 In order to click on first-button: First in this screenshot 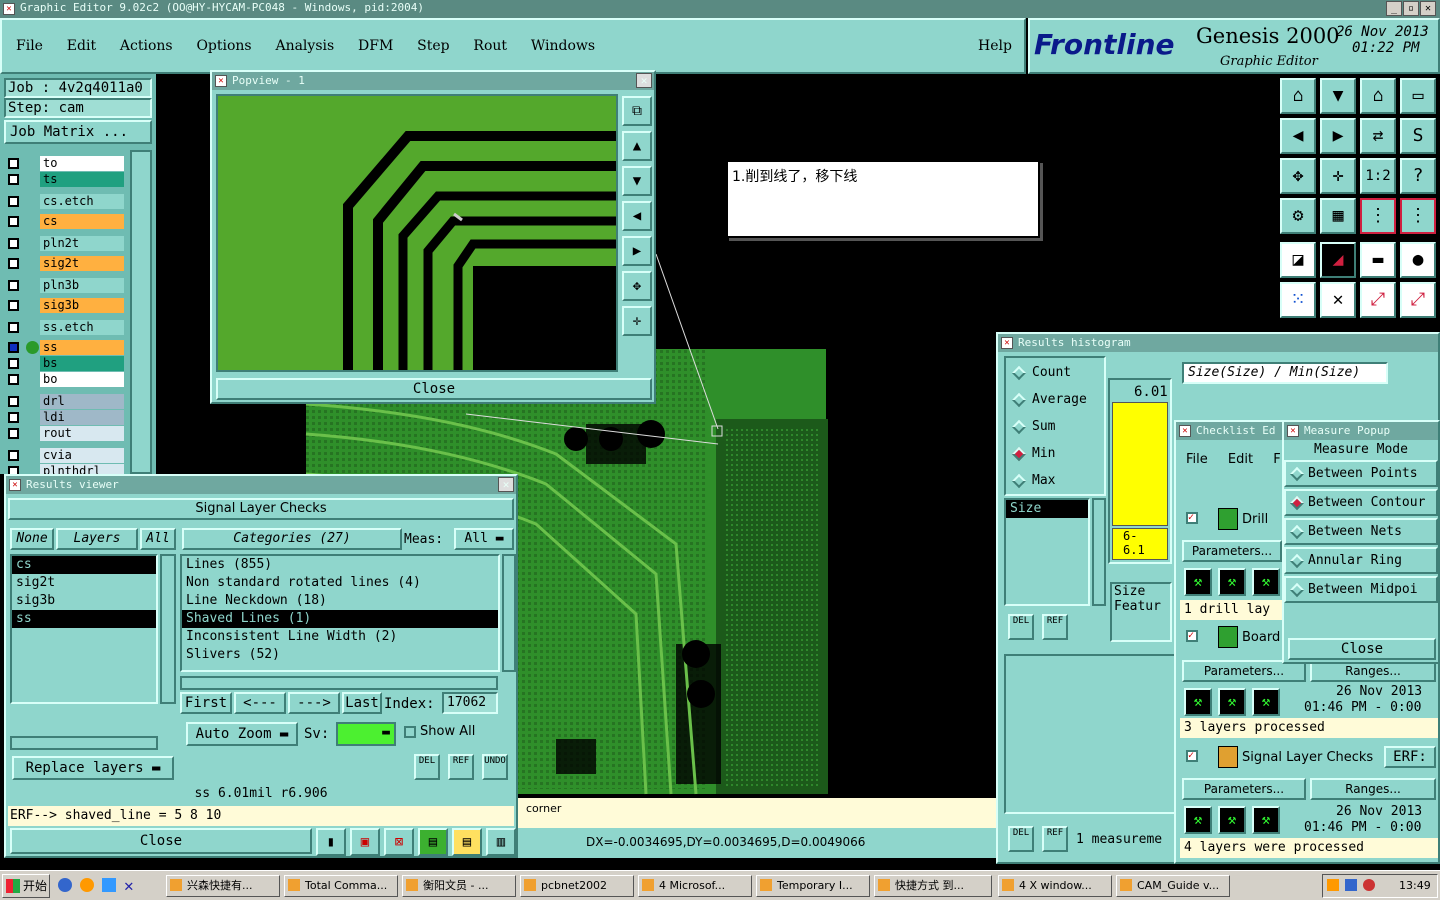, I will do `click(206, 703)`.